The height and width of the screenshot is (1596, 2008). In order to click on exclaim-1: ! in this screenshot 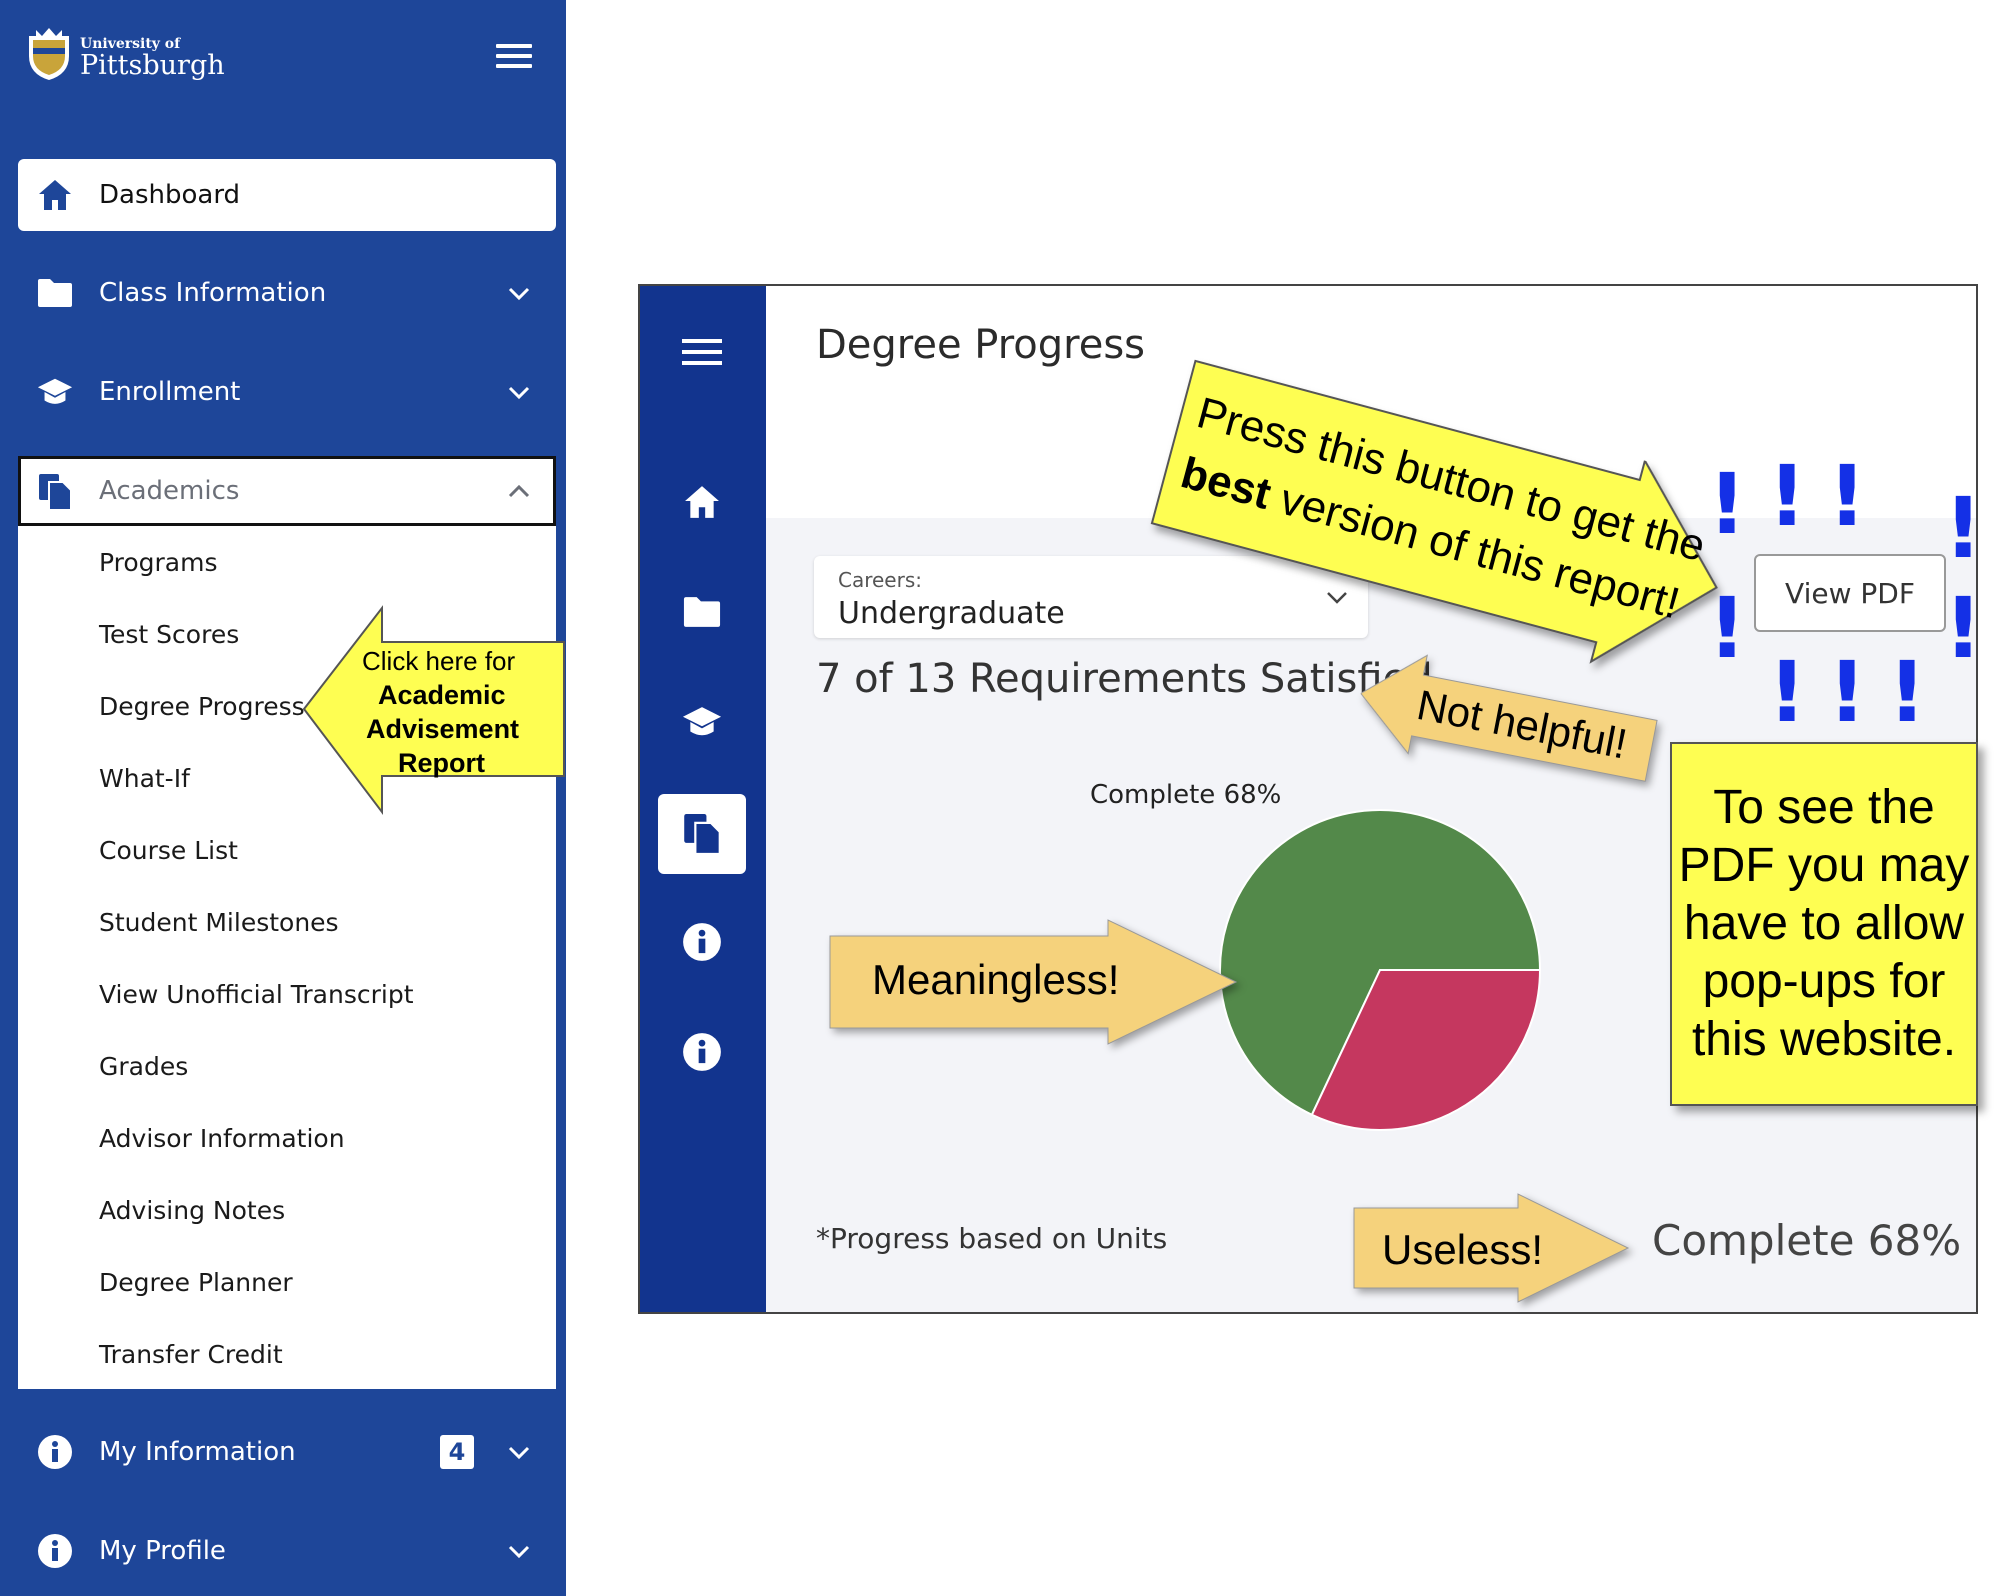, I will do `click(1727, 504)`.